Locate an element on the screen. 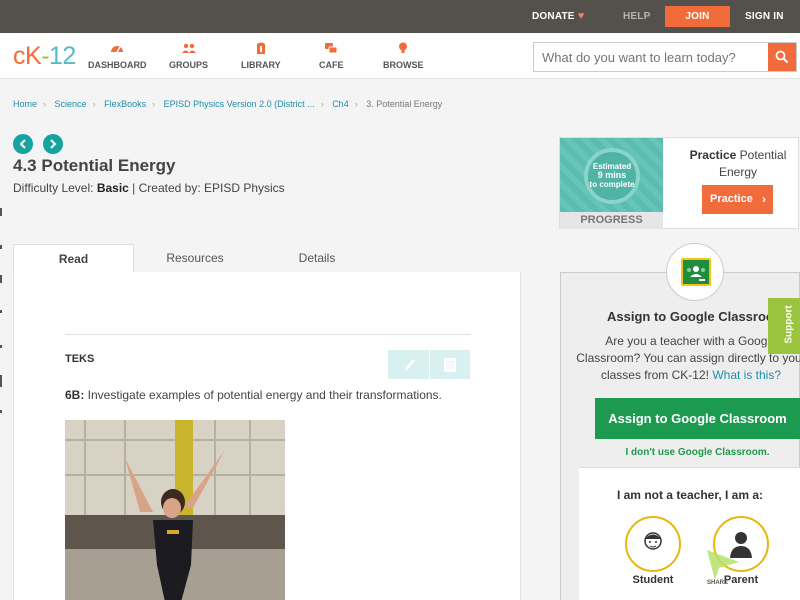 This screenshot has height=600, width=800. help-link: HELP is located at coordinates (636, 16).